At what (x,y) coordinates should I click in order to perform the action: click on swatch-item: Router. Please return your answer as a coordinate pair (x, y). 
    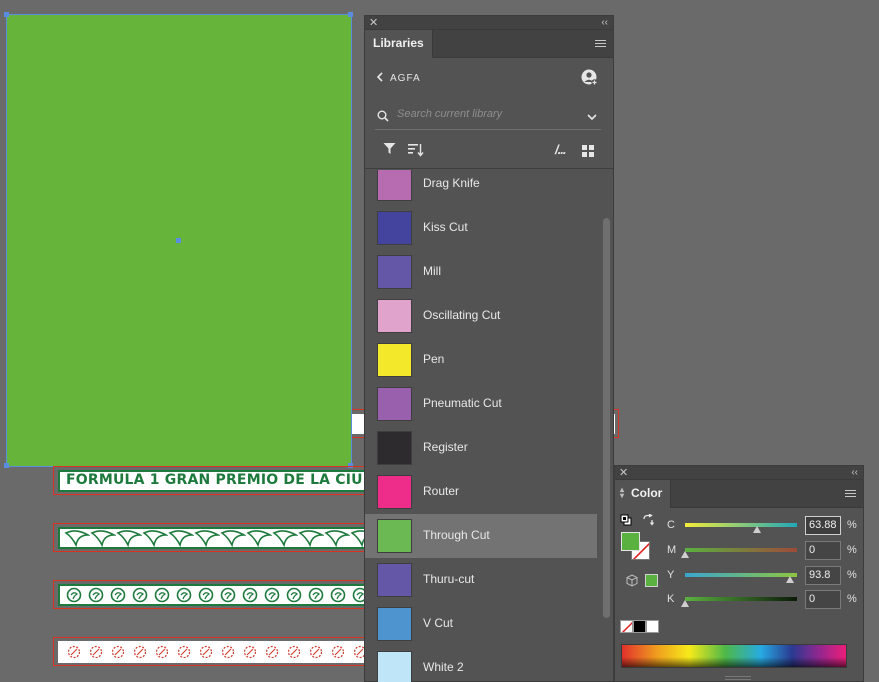
    Looking at the image, I should click on (481, 492).